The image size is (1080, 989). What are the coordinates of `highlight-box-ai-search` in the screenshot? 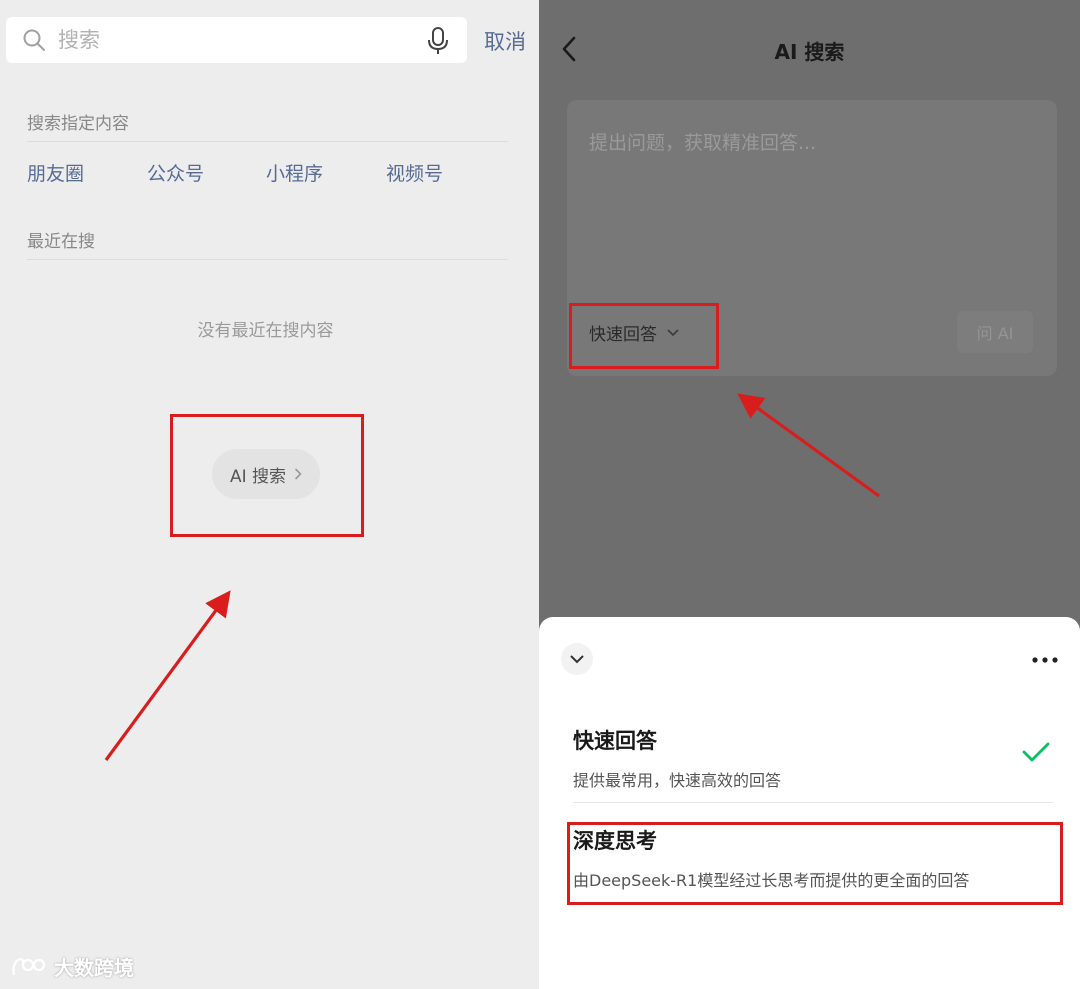 It's located at (267, 475).